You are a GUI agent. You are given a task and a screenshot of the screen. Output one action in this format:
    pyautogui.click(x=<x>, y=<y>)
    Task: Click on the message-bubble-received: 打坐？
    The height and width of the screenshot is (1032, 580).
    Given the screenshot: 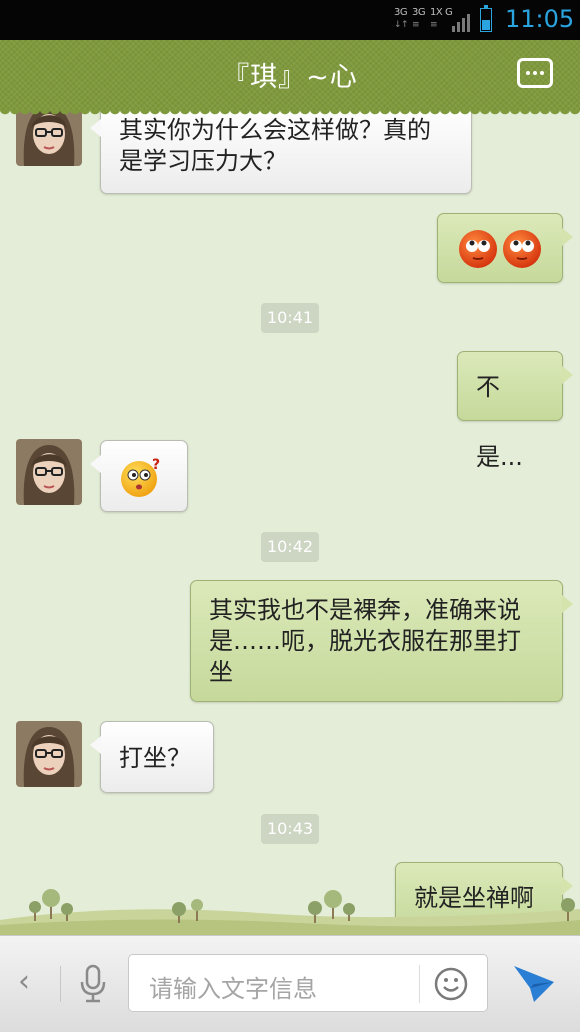 What is the action you would take?
    pyautogui.click(x=152, y=757)
    